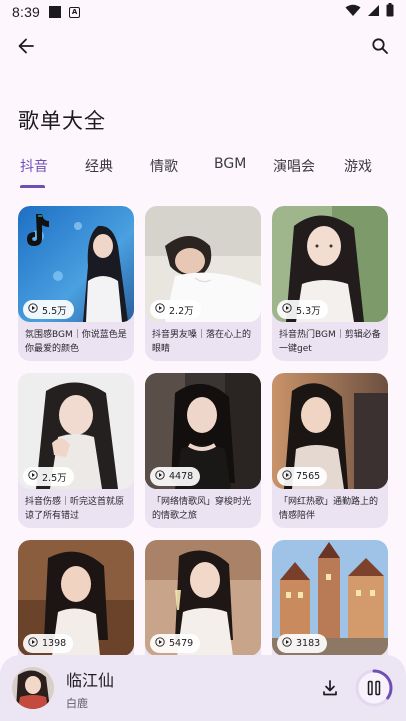 The image size is (406, 721). What do you see at coordinates (353, 12) in the screenshot?
I see `wifi-icon` at bounding box center [353, 12].